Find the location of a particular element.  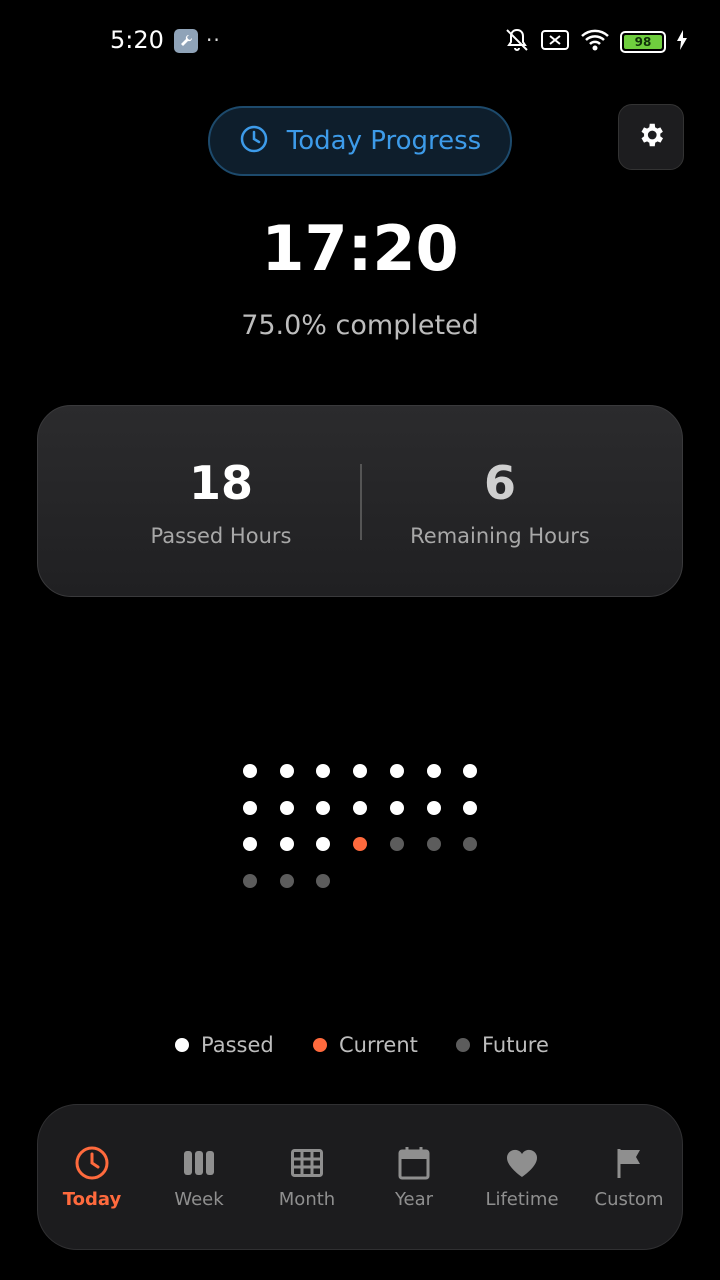

nav-custom: Custom is located at coordinates (629, 1177).